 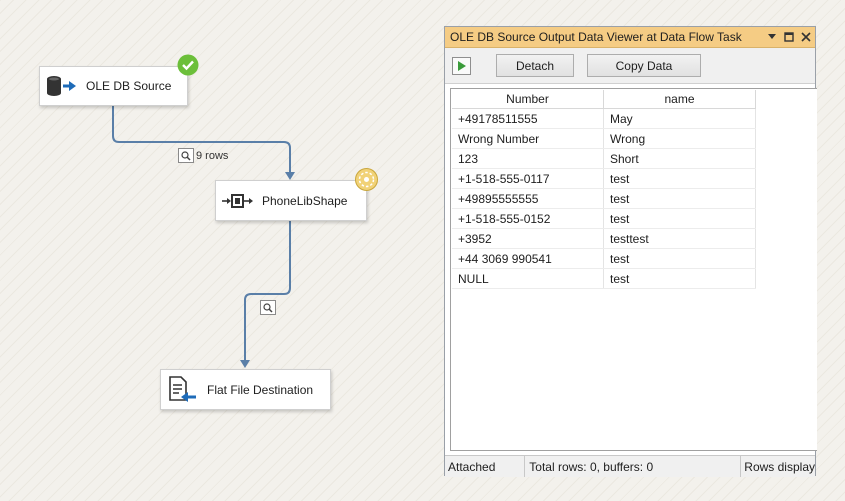 What do you see at coordinates (267, 292) in the screenshot?
I see `flow-path-transform-to-destination` at bounding box center [267, 292].